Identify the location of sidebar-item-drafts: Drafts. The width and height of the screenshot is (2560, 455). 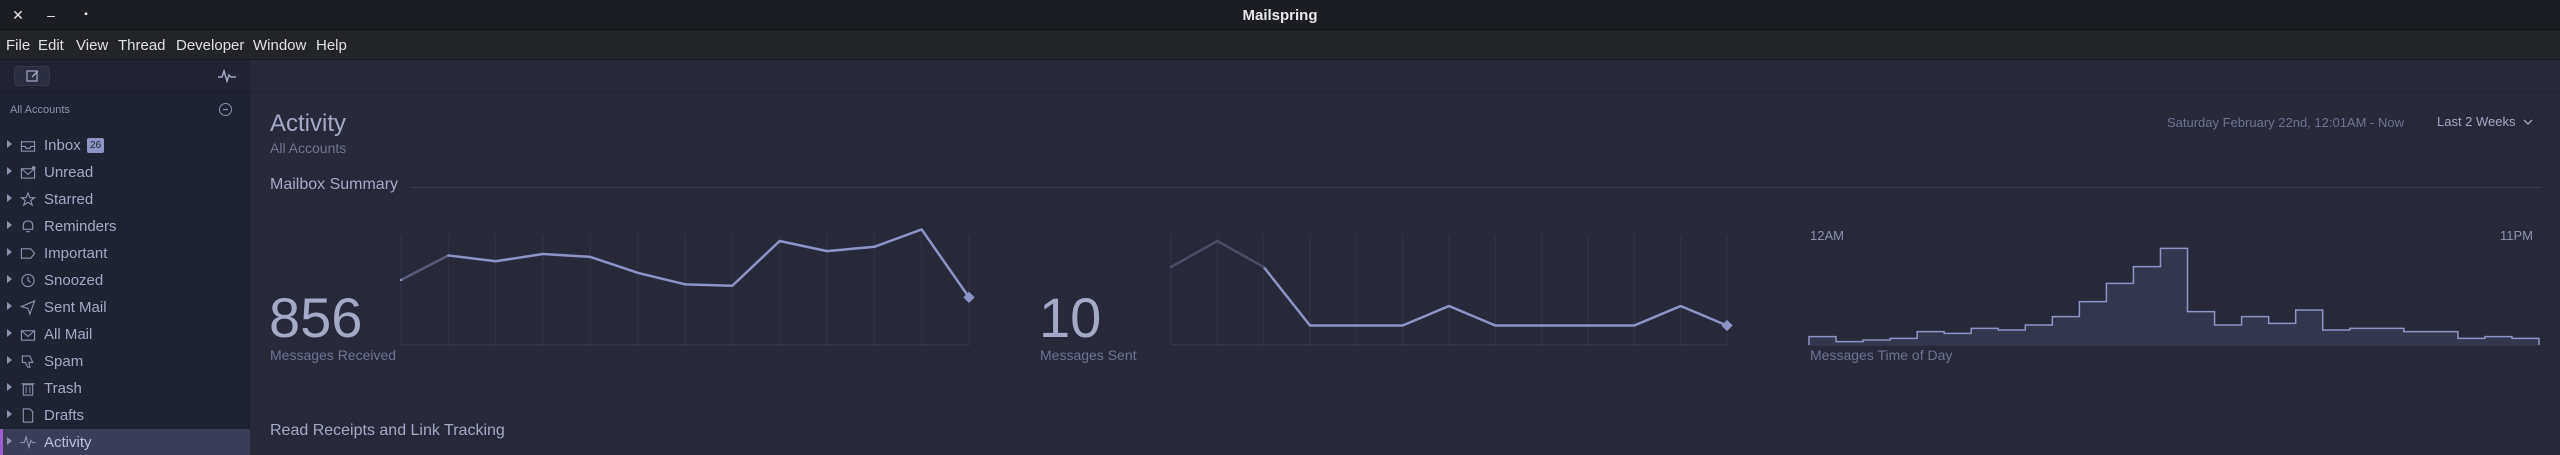
(125, 415).